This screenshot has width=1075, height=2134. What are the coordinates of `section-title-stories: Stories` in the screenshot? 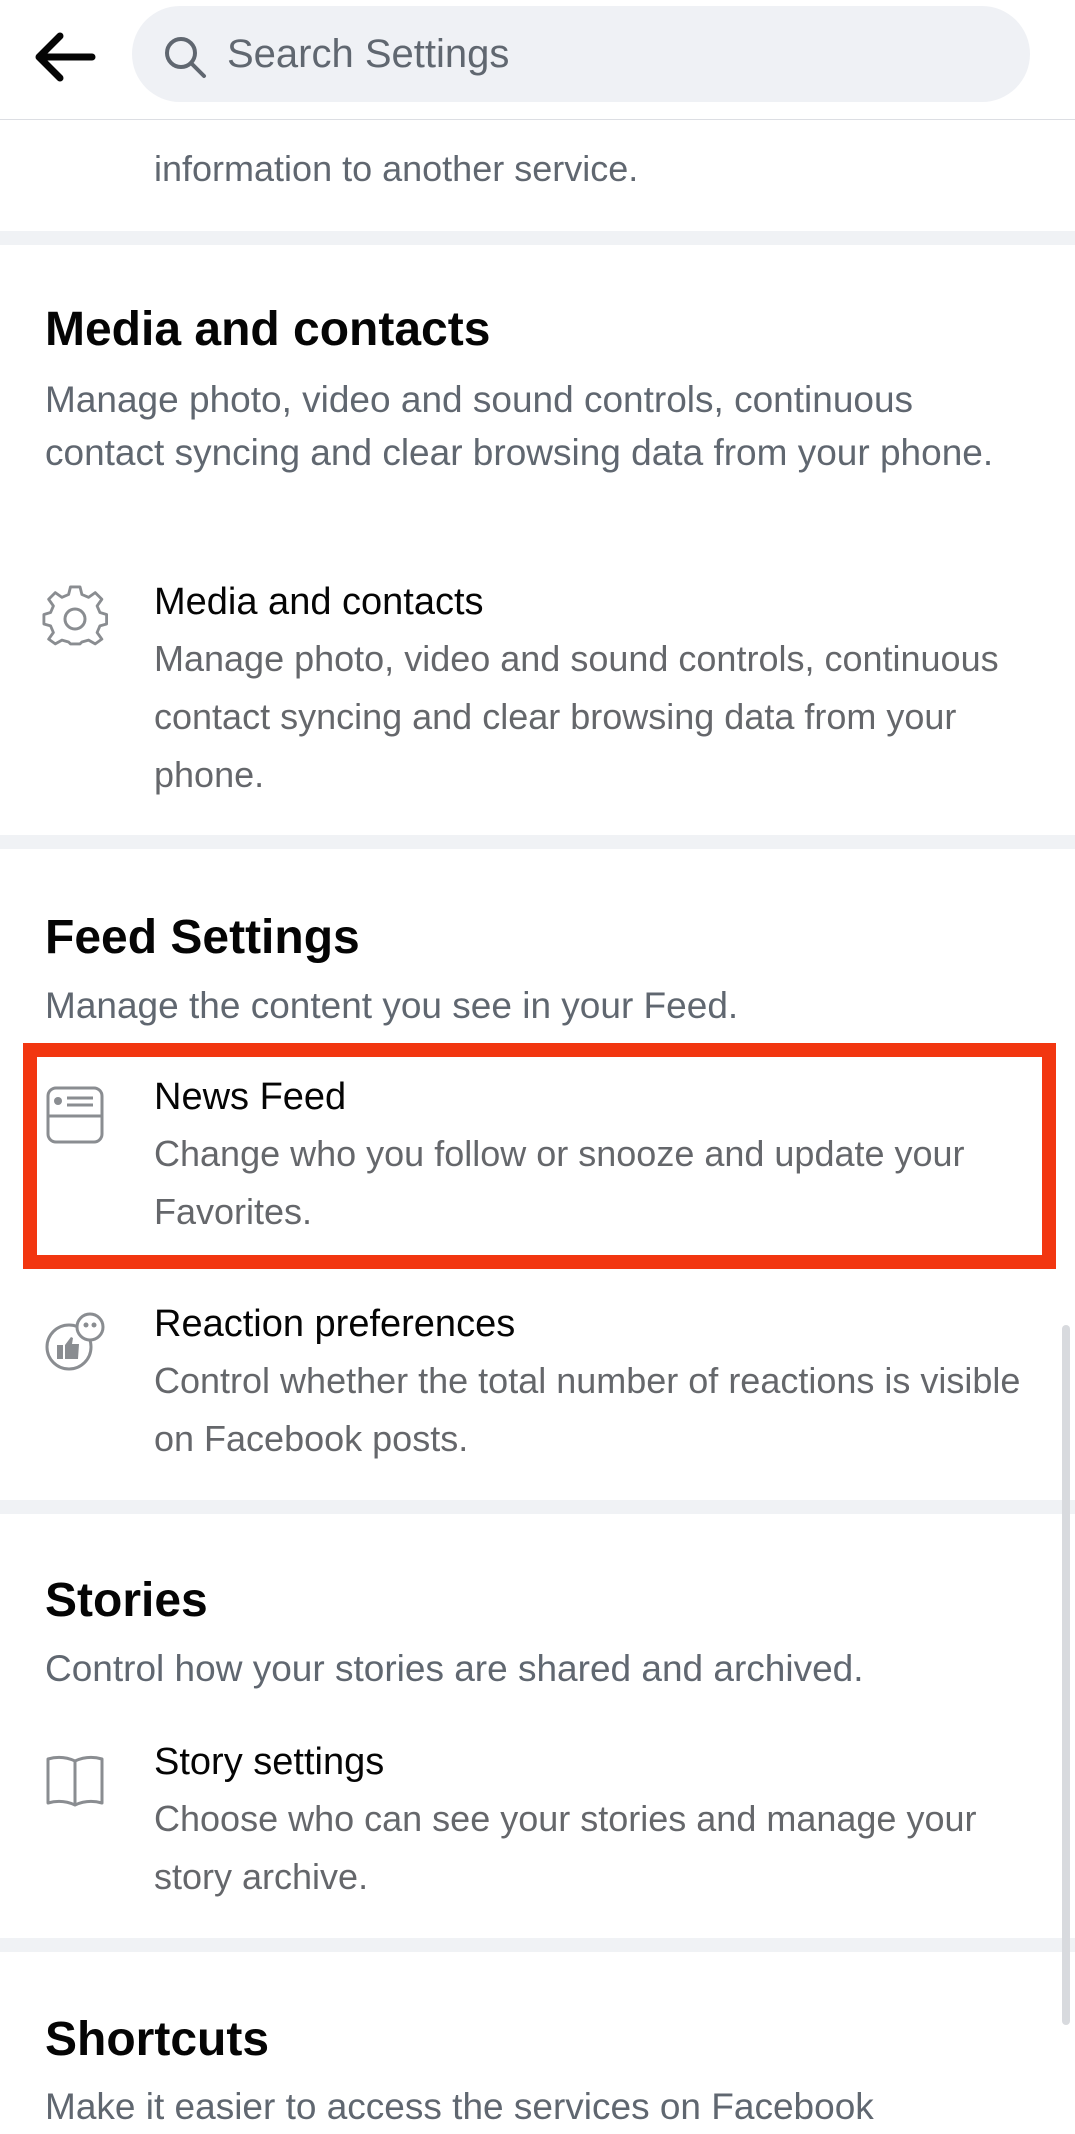 It's located at (126, 1600).